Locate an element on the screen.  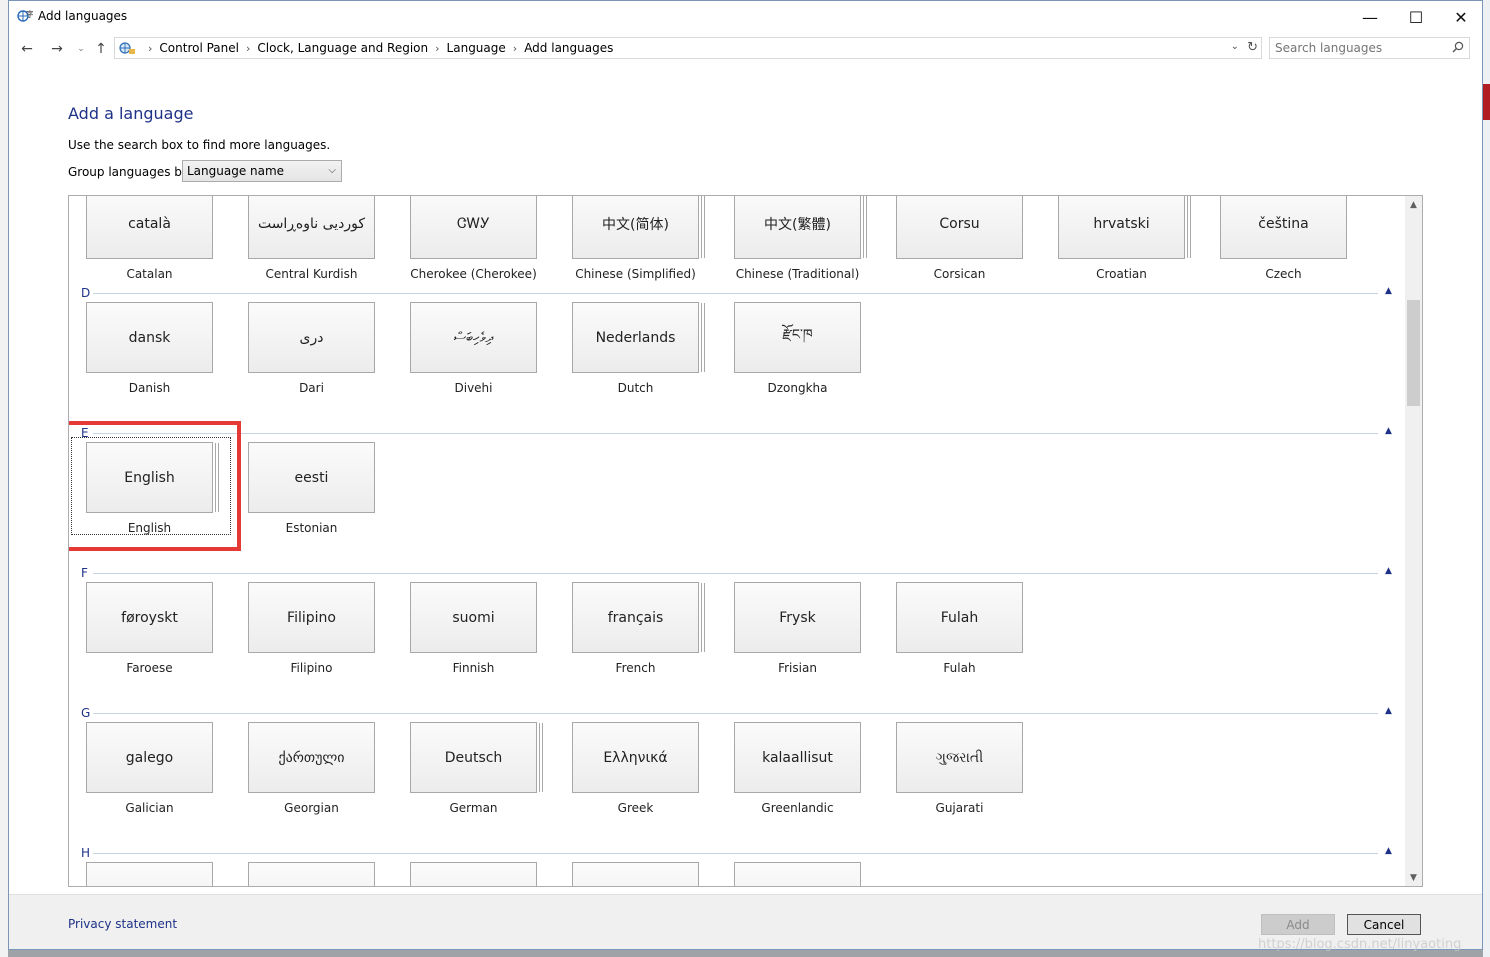
language-tile: ދިވެހިބަސް Divehi is located at coordinates (475, 349).